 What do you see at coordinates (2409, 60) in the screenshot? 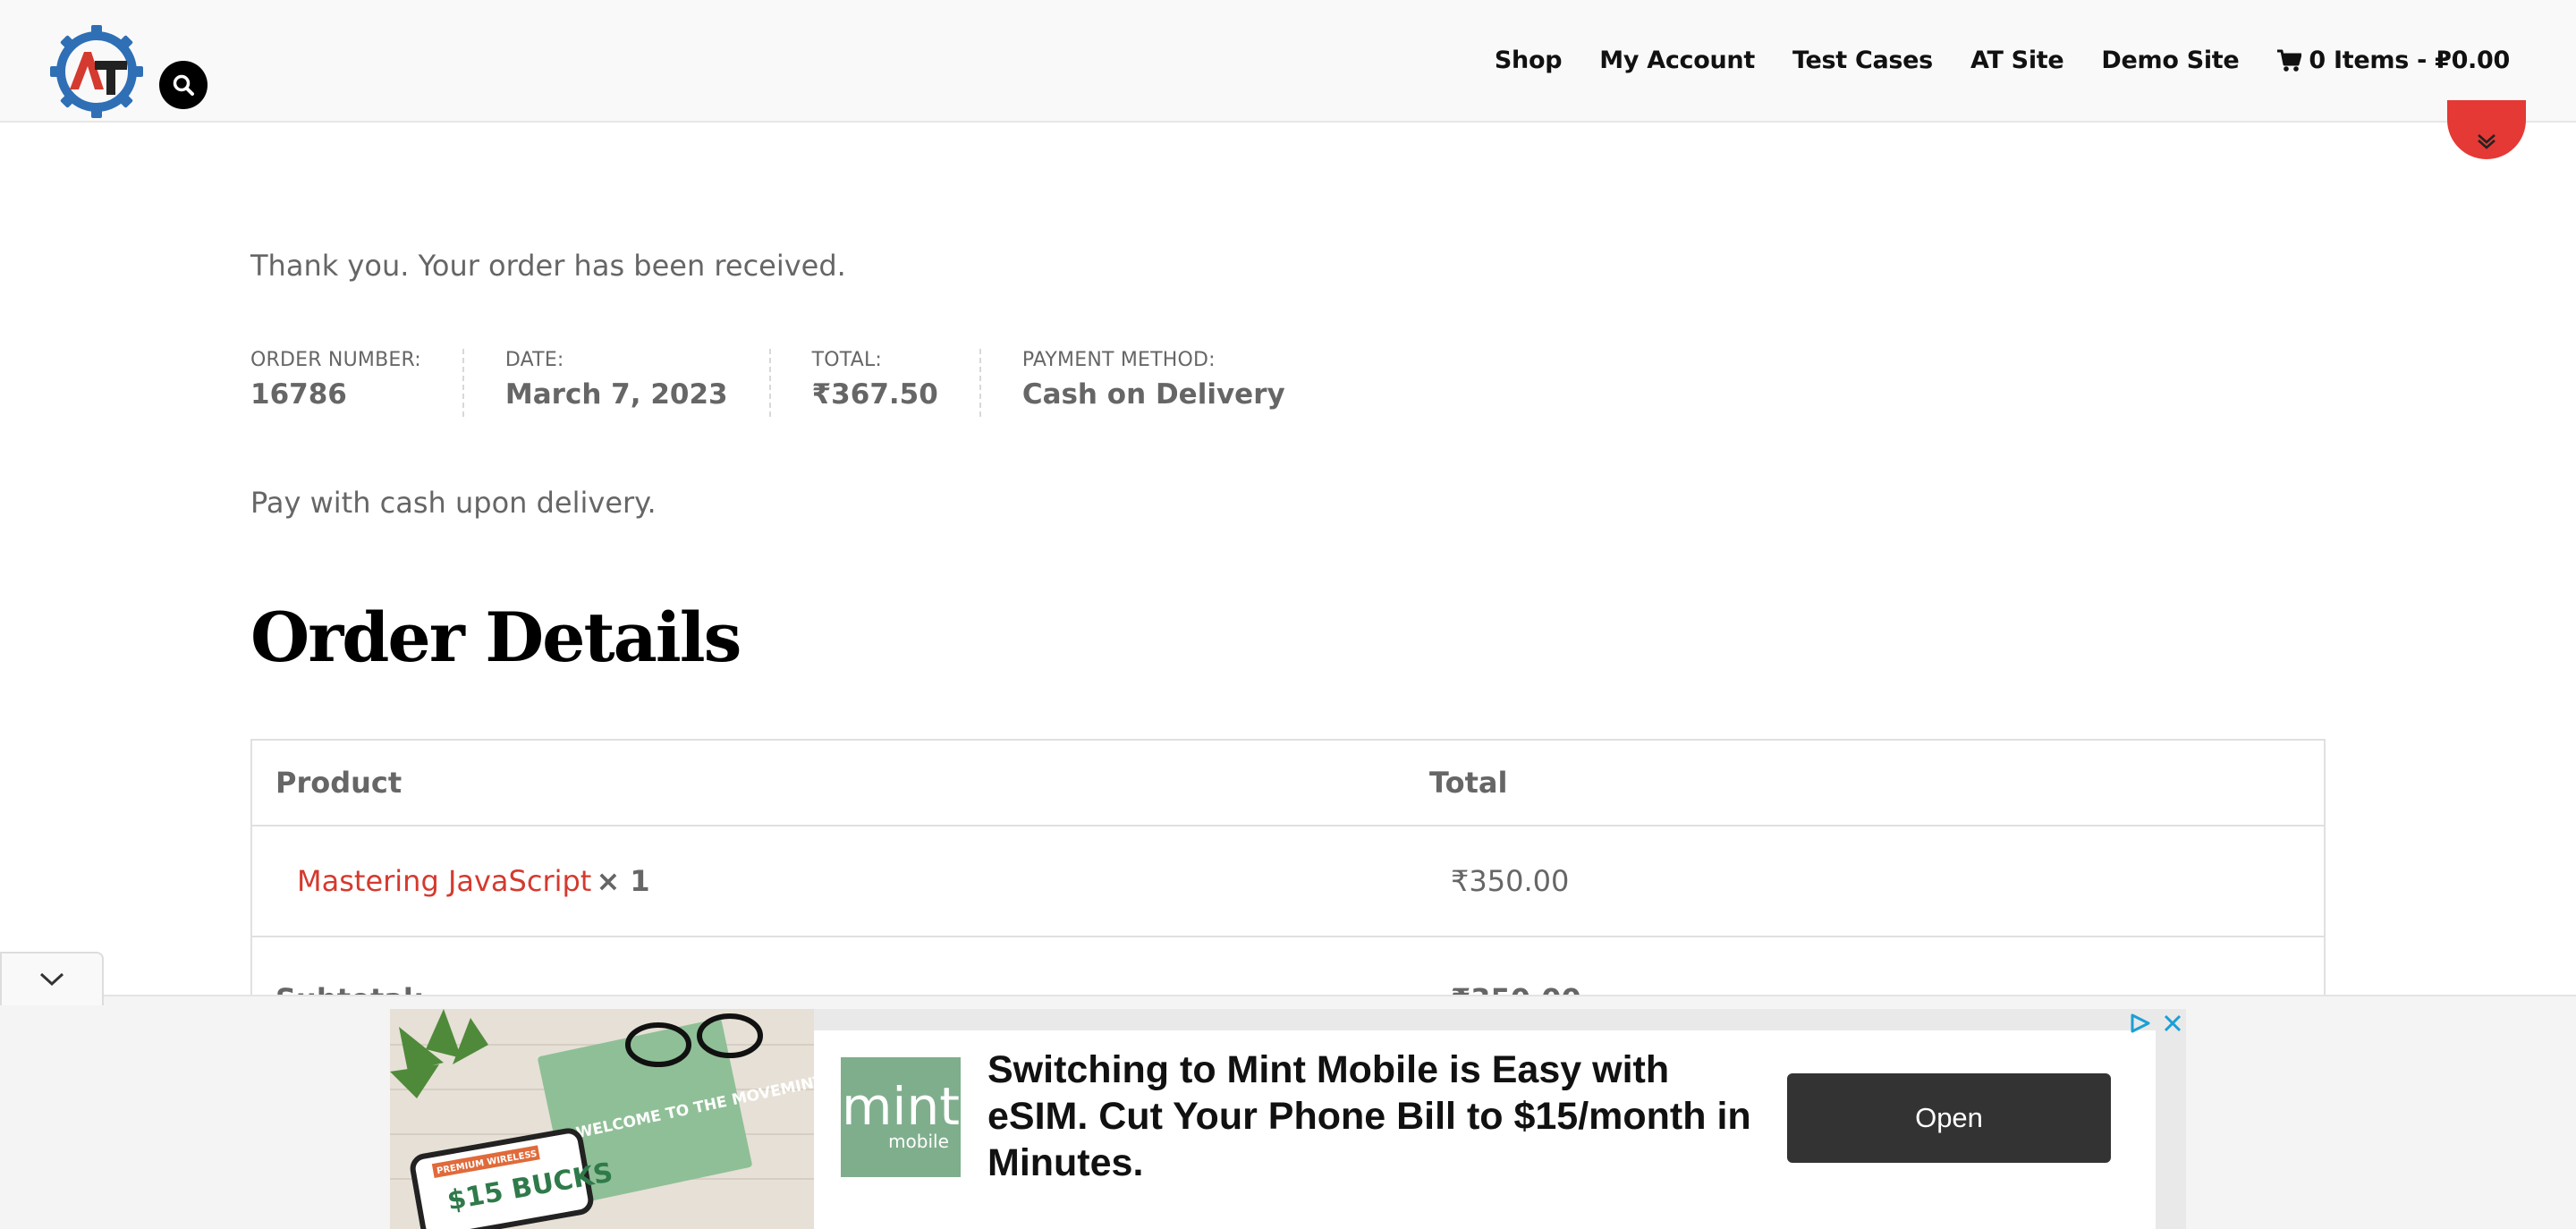
I see `cart-summary: 0 Items - ₽0.00` at bounding box center [2409, 60].